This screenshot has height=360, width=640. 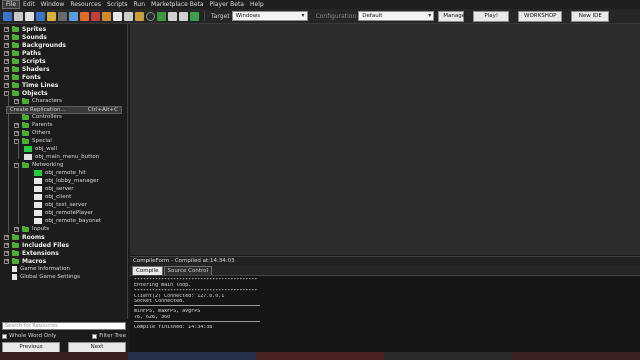 What do you see at coordinates (147, 270) in the screenshot?
I see `tab-compile: Compile` at bounding box center [147, 270].